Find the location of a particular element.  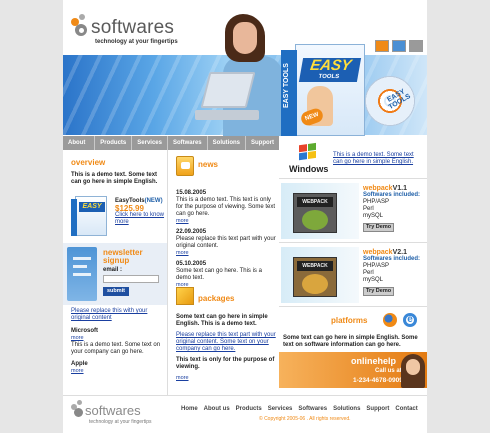

newsletter-box: newsletter signup email : submit is located at coordinates (115, 274).